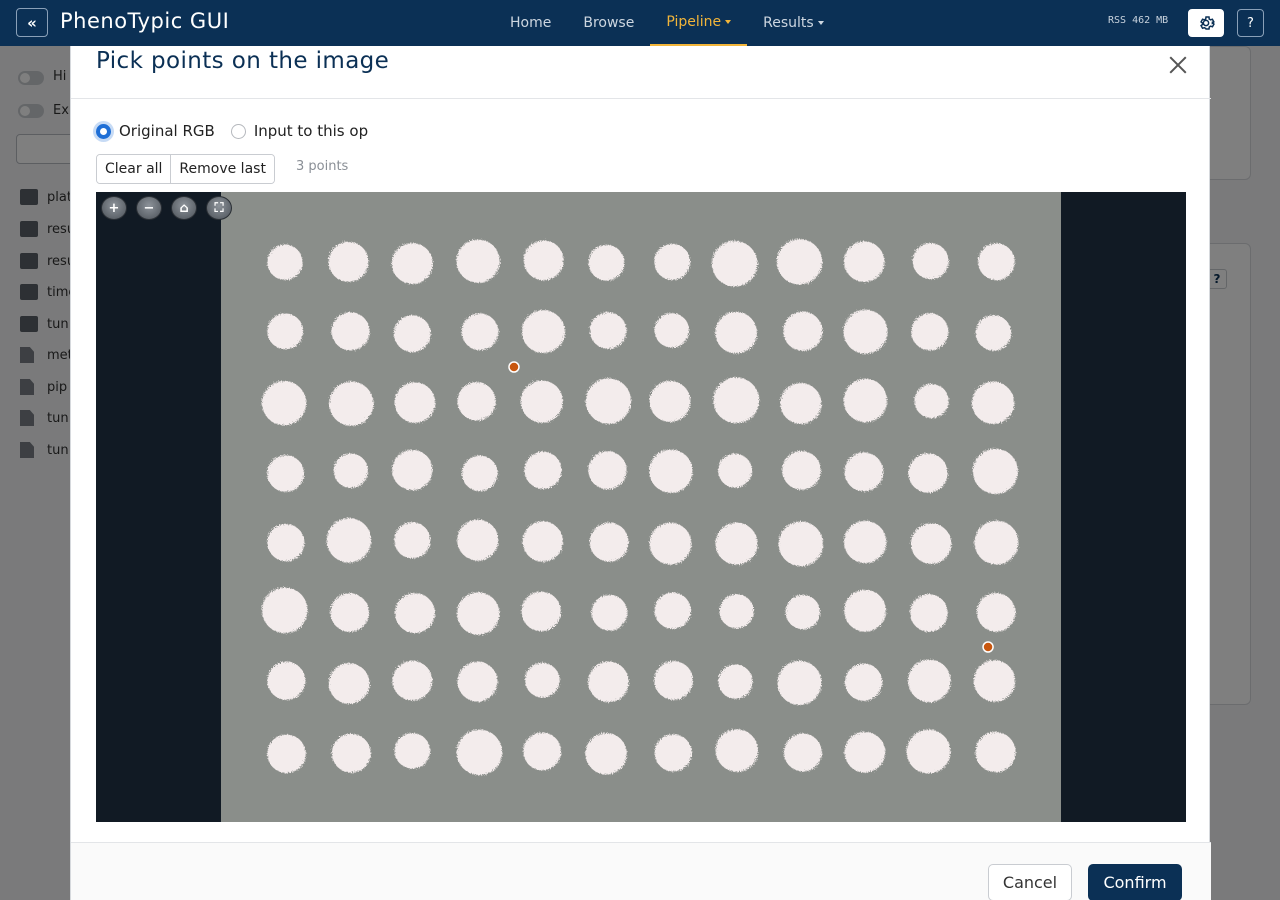  Describe the element at coordinates (167, 131) in the screenshot. I see `radio-label: Original RGB` at that location.